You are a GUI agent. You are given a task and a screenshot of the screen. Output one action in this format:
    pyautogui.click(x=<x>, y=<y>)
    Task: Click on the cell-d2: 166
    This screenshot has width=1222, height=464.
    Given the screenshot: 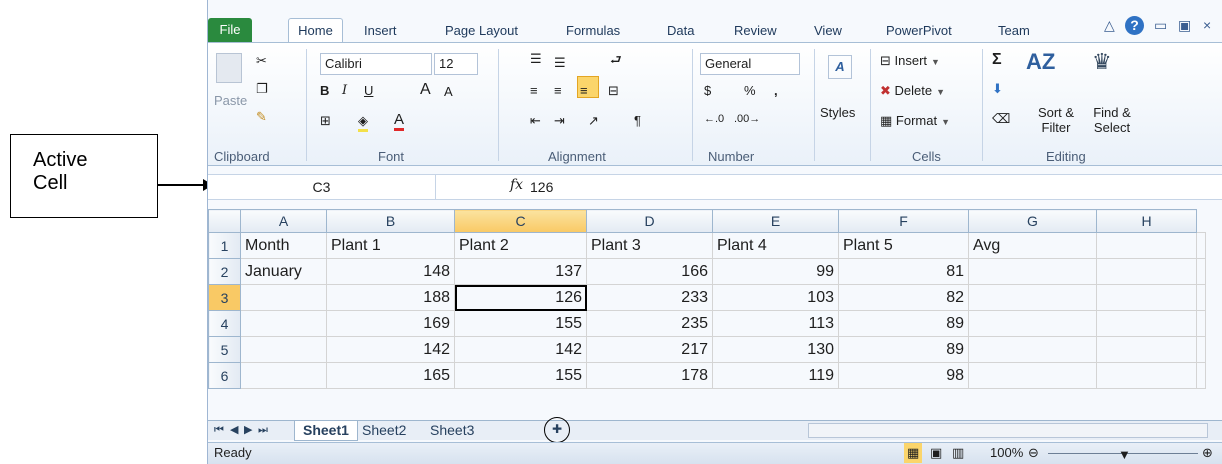 What is the action you would take?
    pyautogui.click(x=649, y=271)
    